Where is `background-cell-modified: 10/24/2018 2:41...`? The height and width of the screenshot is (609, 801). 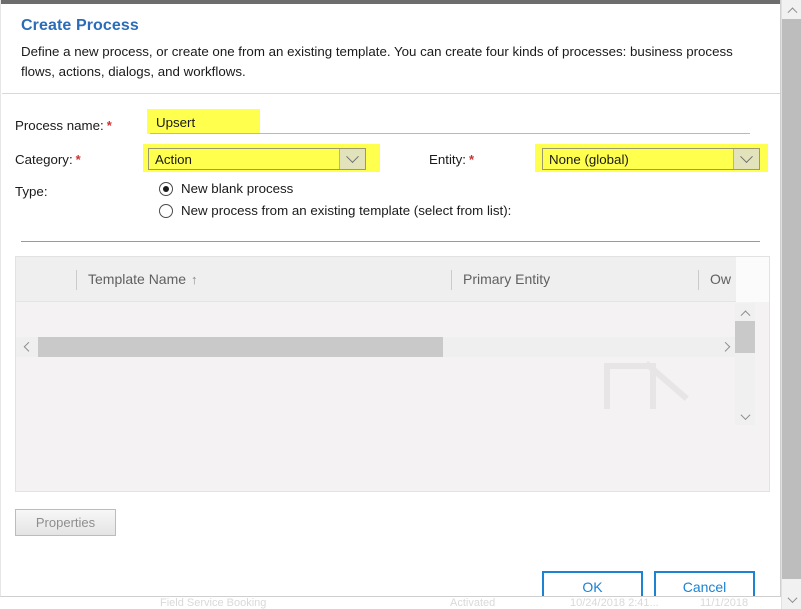
background-cell-modified: 10/24/2018 2:41... is located at coordinates (614, 603).